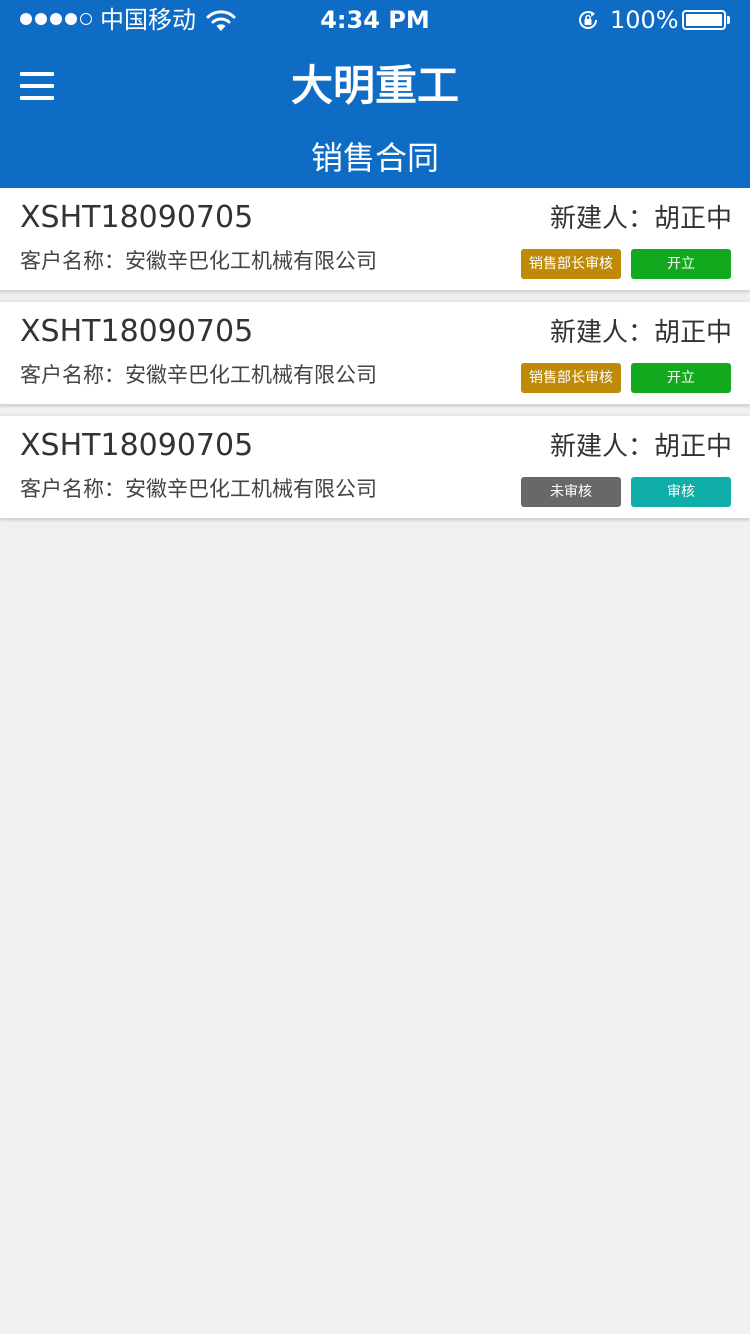 The height and width of the screenshot is (1334, 750). I want to click on rotation-lock-icon, so click(588, 20).